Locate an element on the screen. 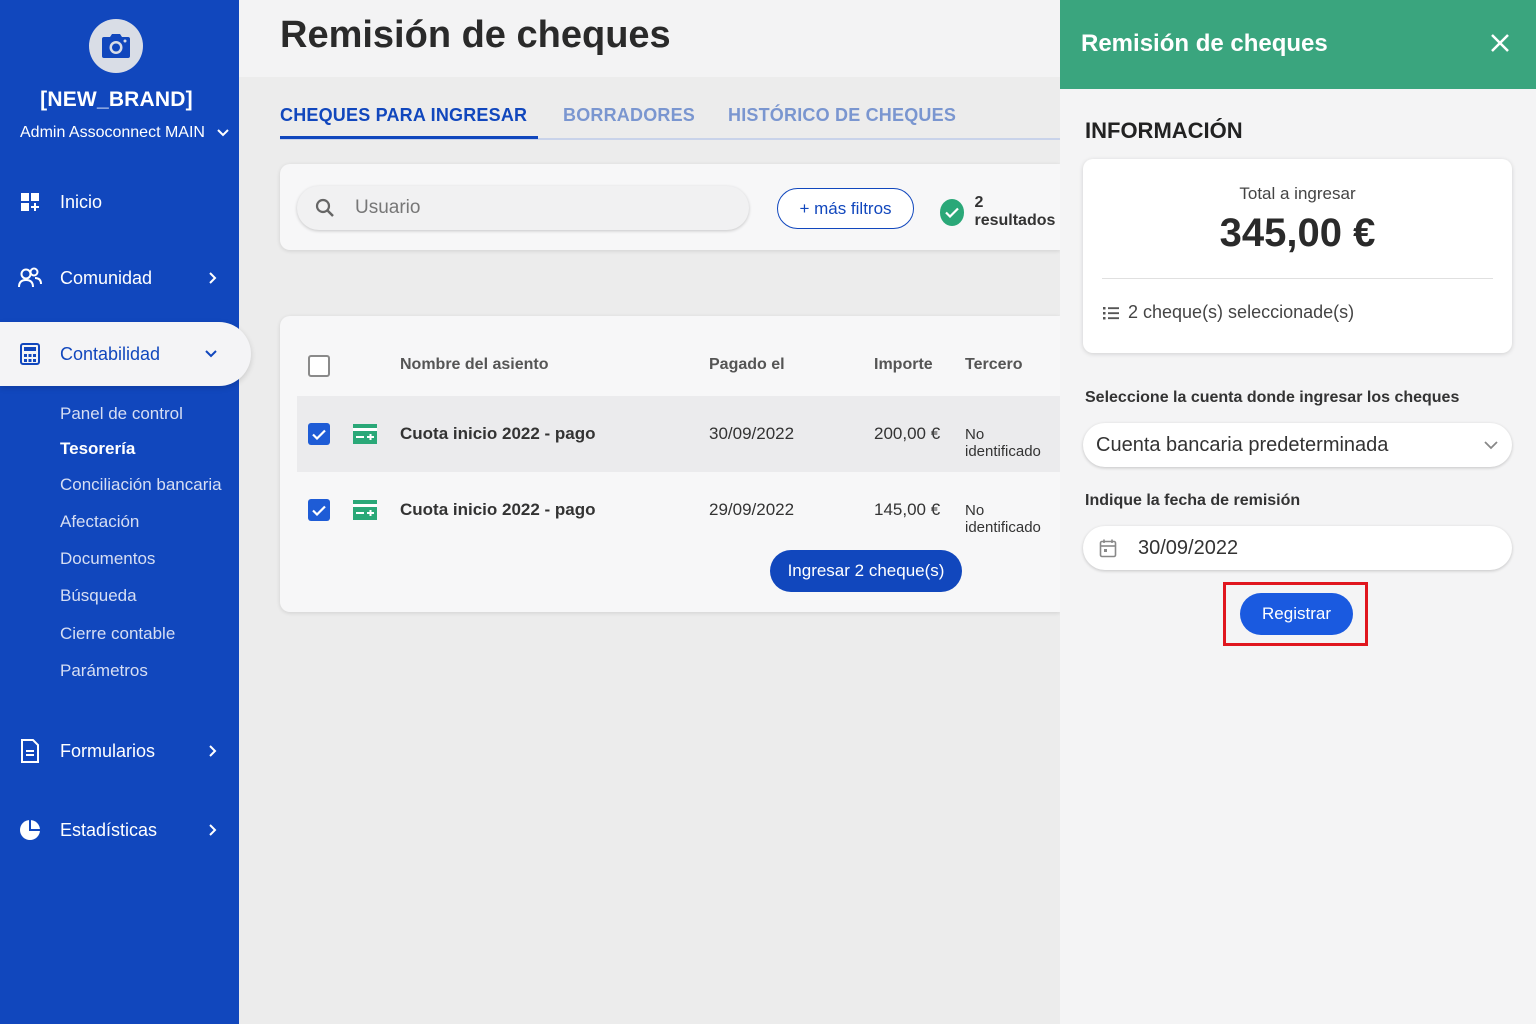 This screenshot has height=1024, width=1536. sidebar-subitem-busqueda: Búsqueda is located at coordinates (98, 596).